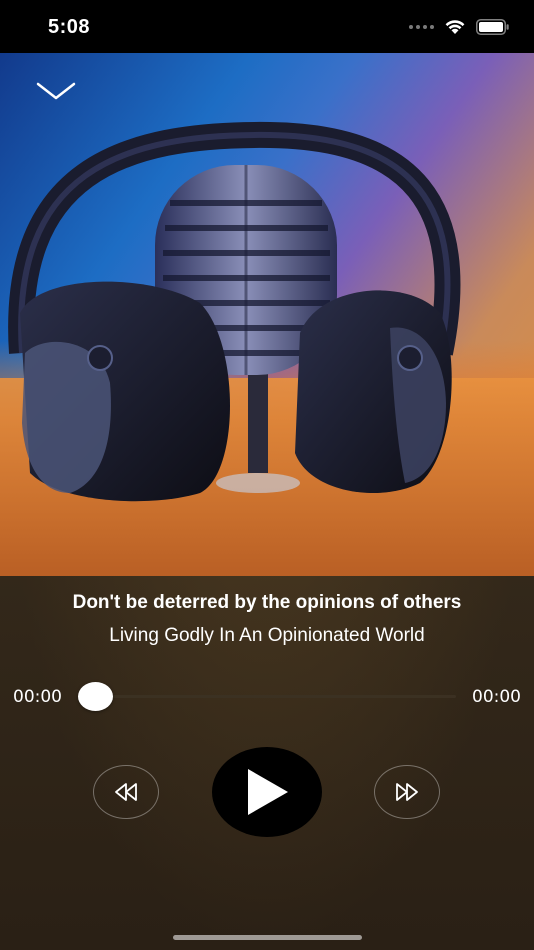 The image size is (534, 950). I want to click on play-button, so click(267, 792).